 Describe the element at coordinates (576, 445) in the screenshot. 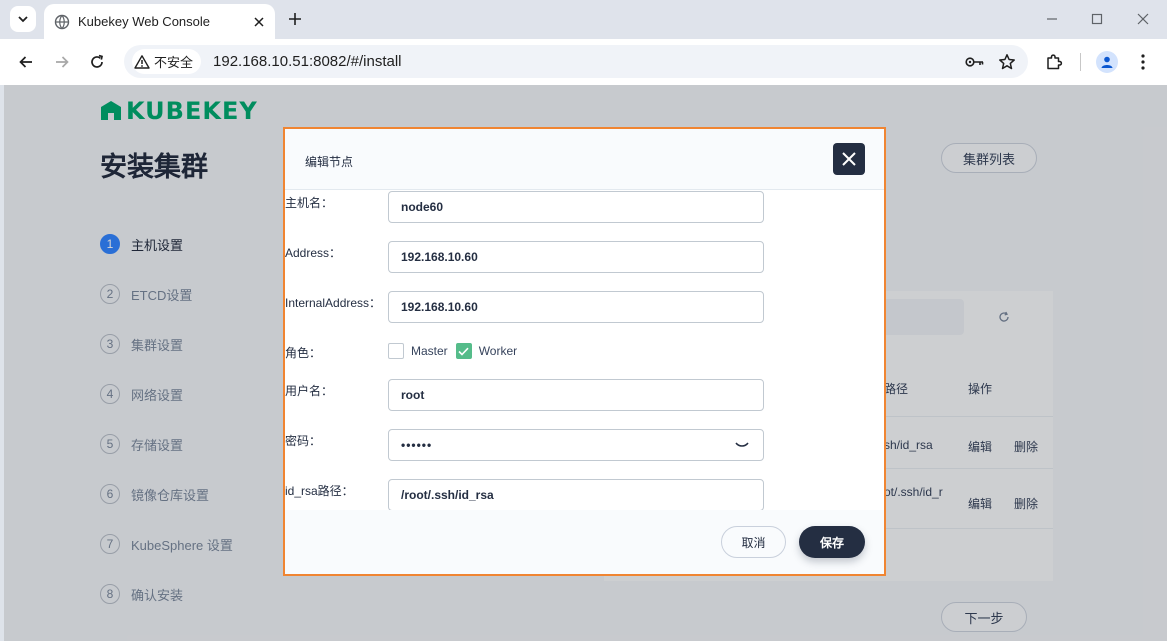

I see `password-input: ••••••` at that location.